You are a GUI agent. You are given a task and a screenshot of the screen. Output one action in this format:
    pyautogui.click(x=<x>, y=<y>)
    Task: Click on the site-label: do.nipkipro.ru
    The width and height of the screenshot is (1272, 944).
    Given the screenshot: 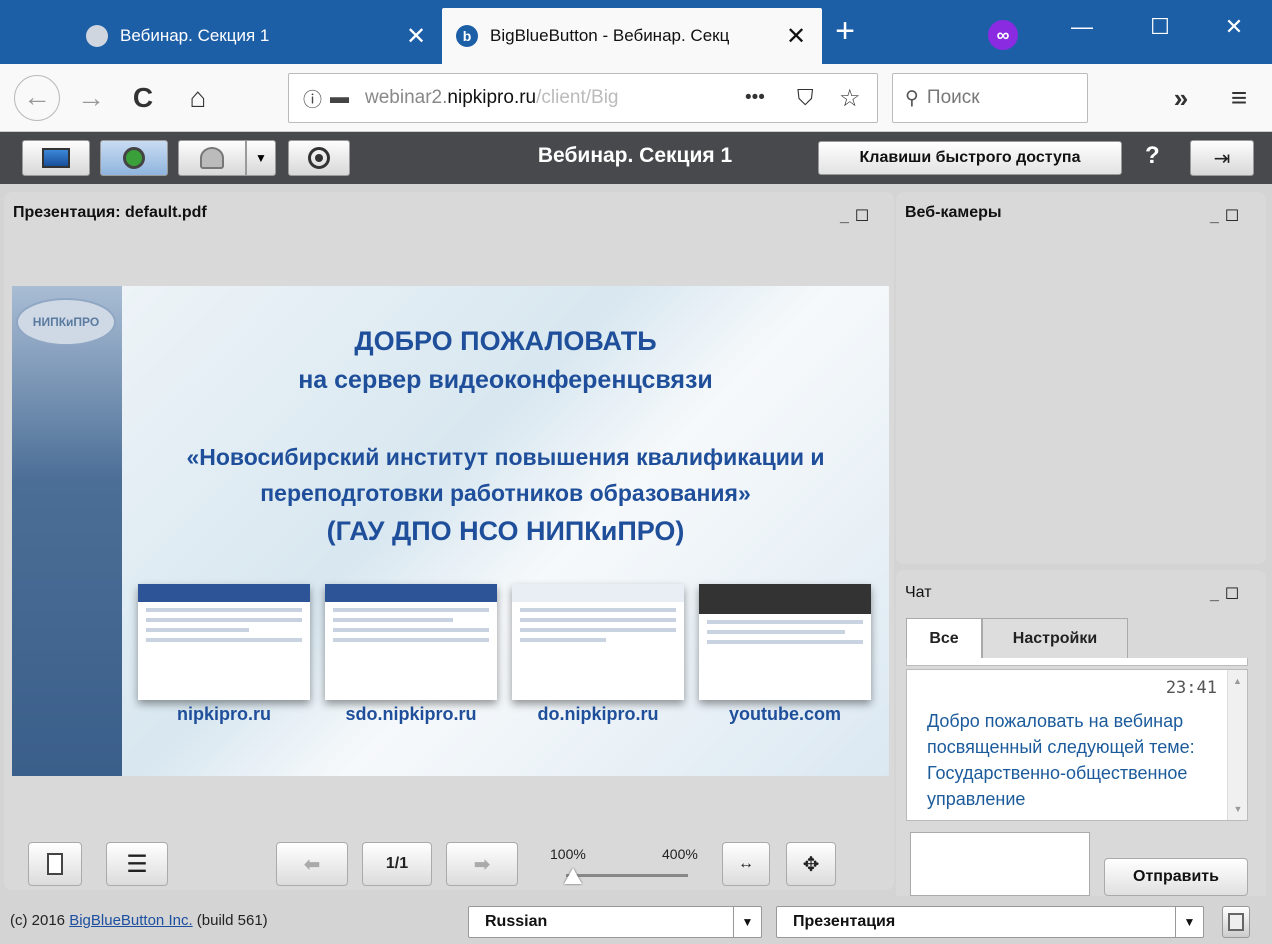 What is the action you would take?
    pyautogui.click(x=598, y=714)
    